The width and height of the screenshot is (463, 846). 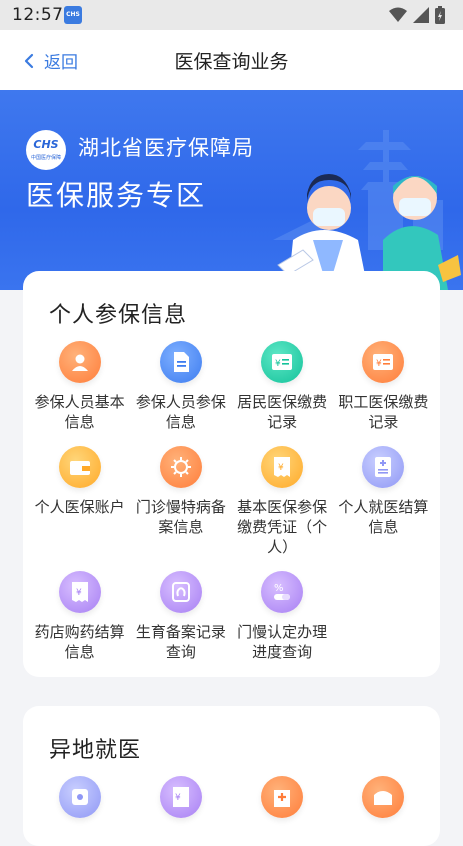 What do you see at coordinates (79, 616) in the screenshot?
I see `service-item-pharmacy-settlement: ¥ 药店购药结算信息` at bounding box center [79, 616].